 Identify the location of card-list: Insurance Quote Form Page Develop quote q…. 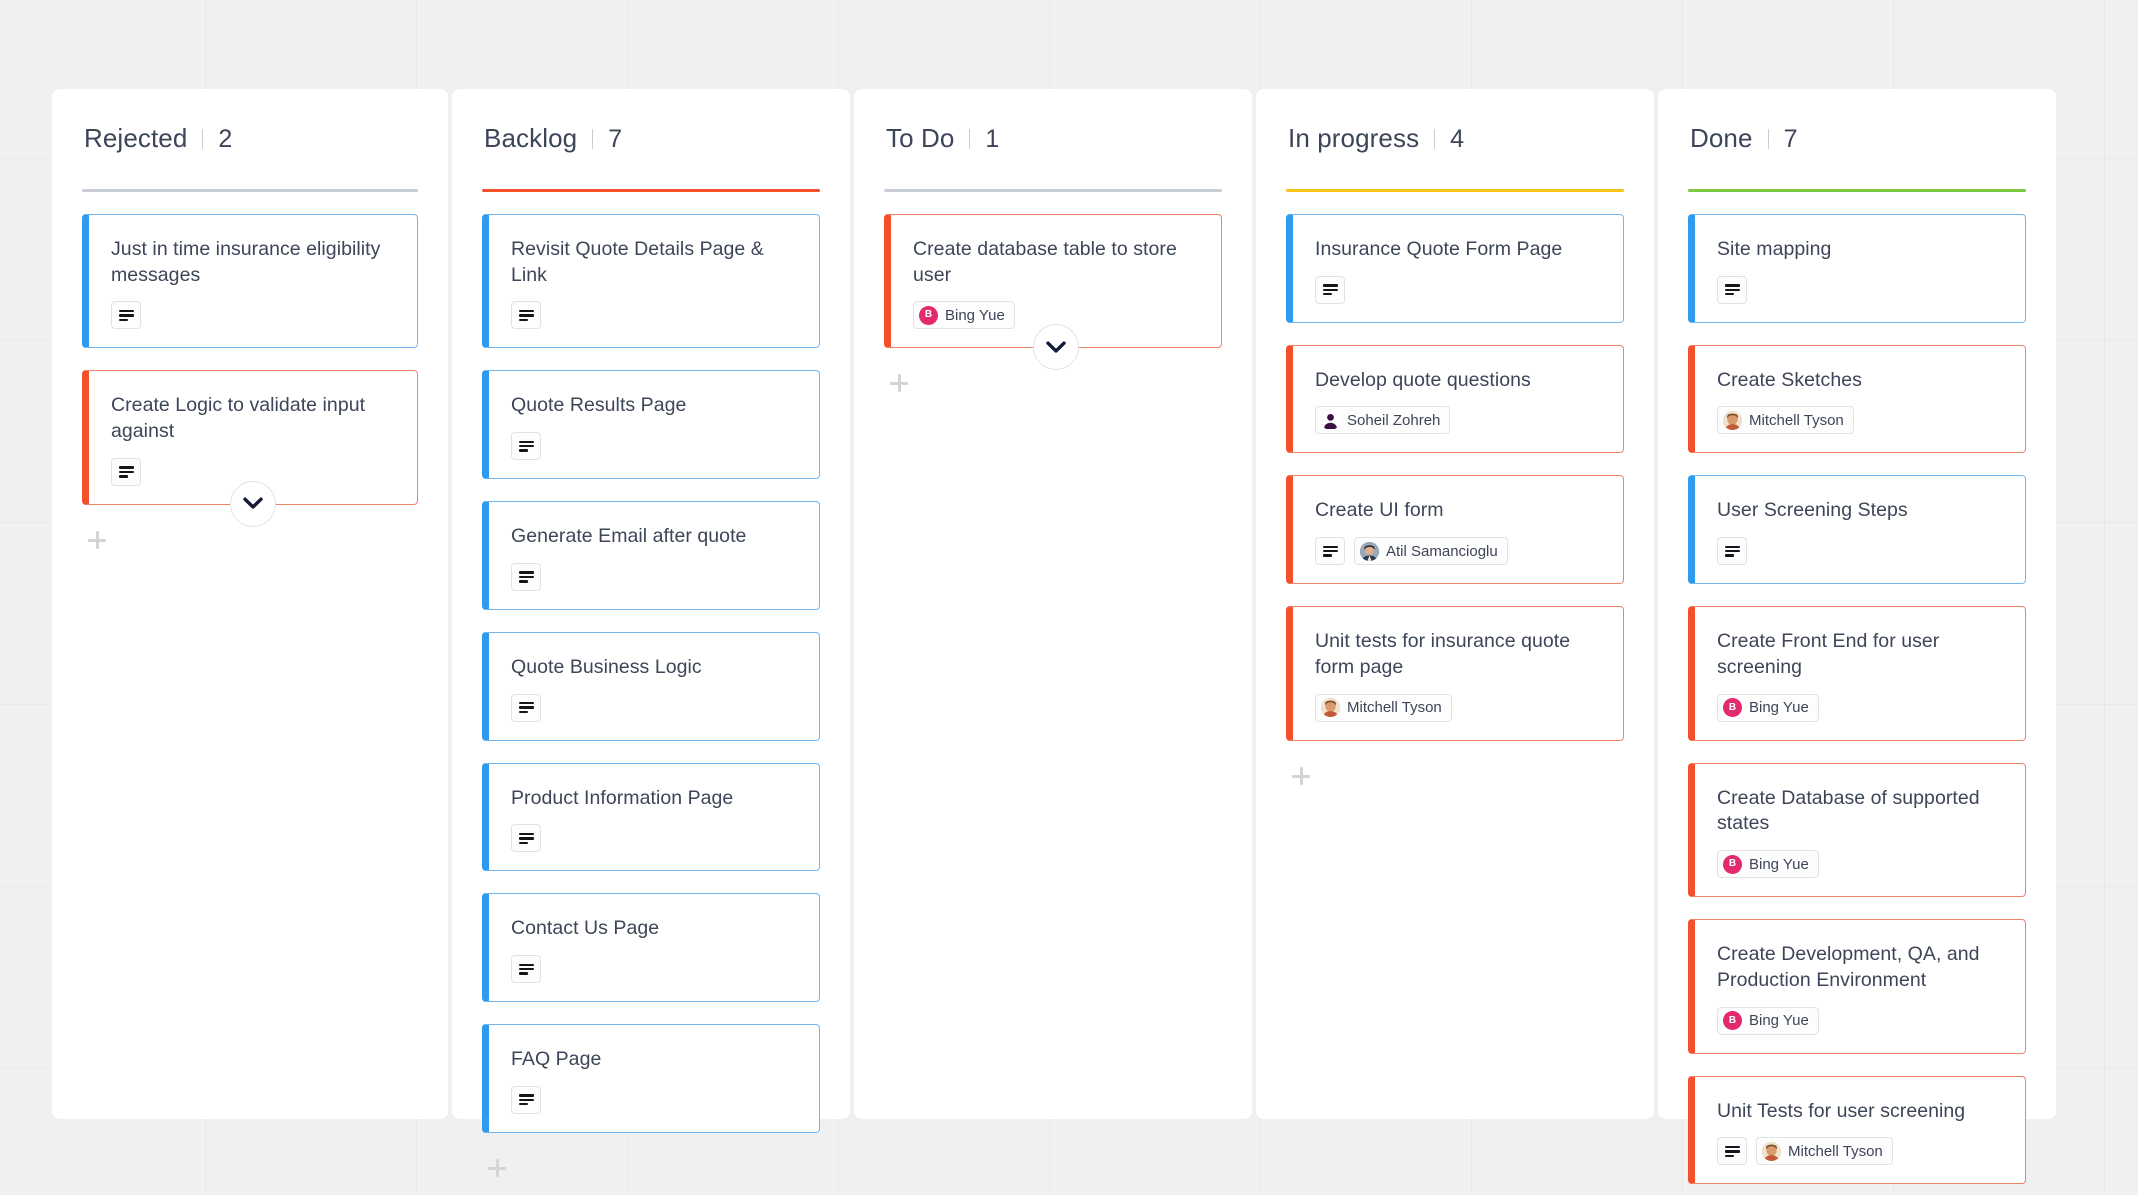
(1455, 477).